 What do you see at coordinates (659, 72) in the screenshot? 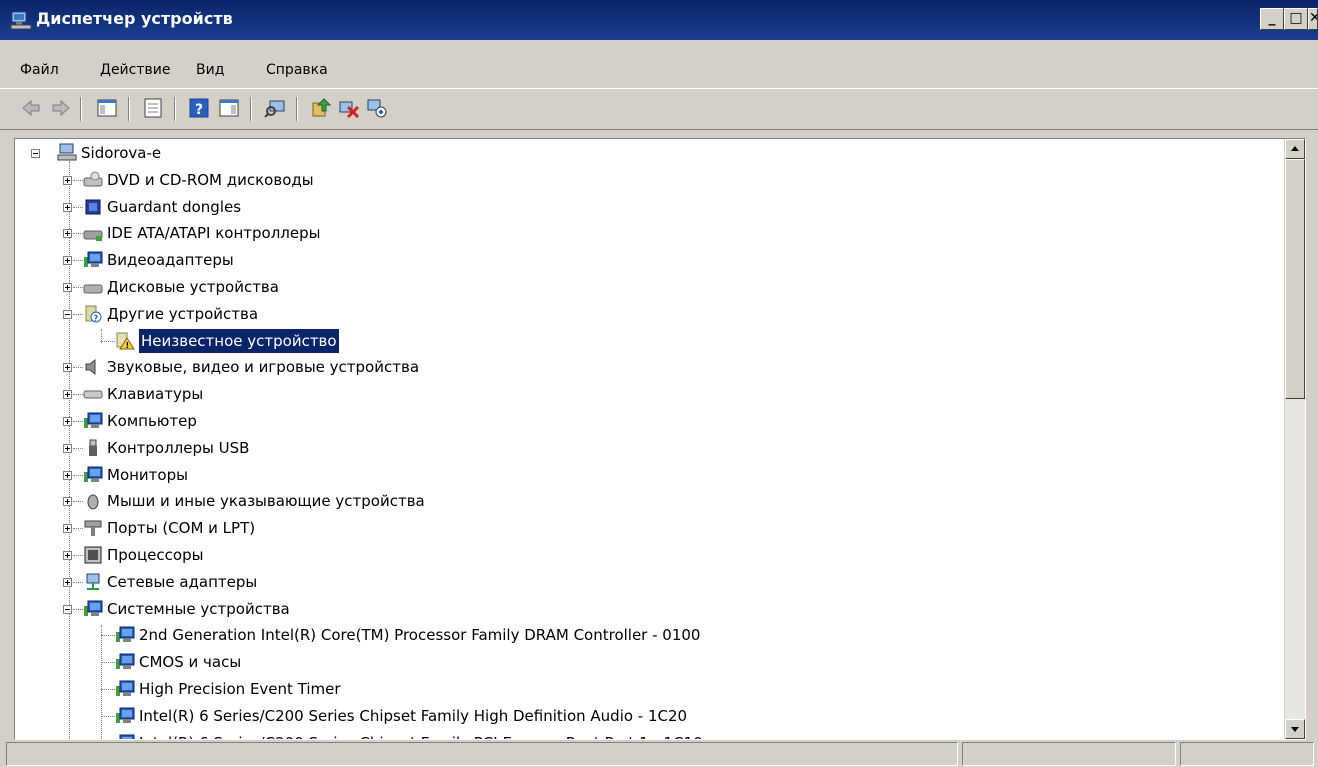
I see `menu-bar: Файл Действие Вид Справка` at bounding box center [659, 72].